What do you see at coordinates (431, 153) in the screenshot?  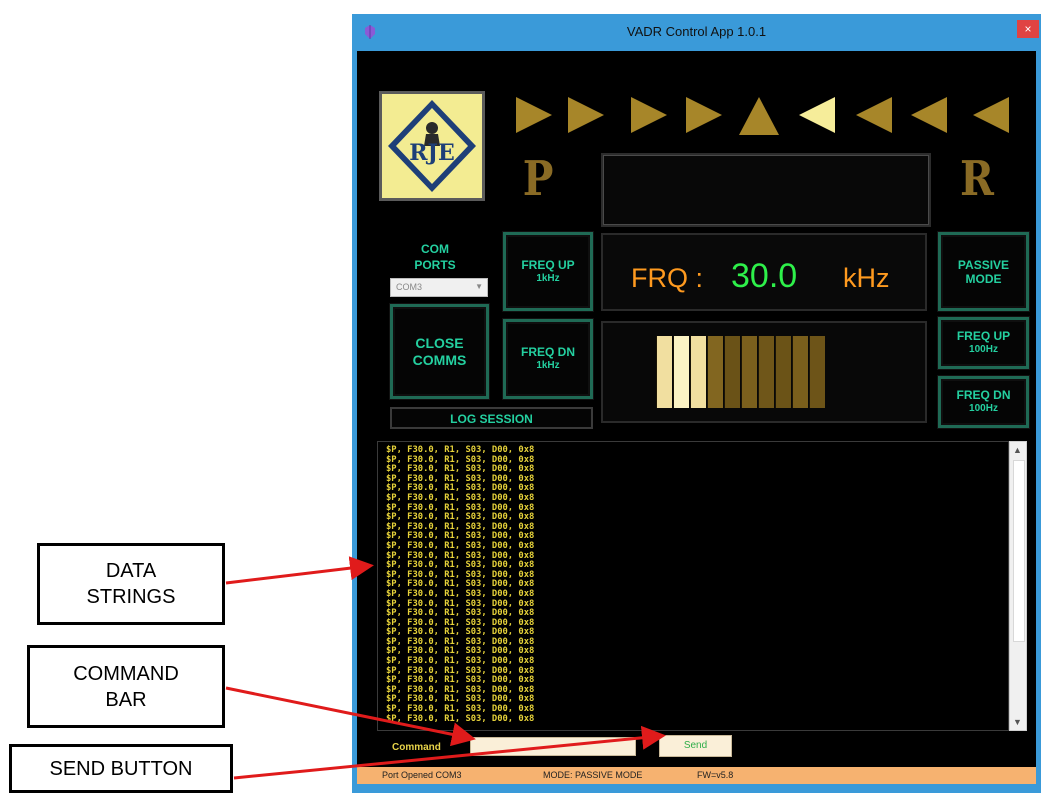 I see `logo-text: RJE` at bounding box center [431, 153].